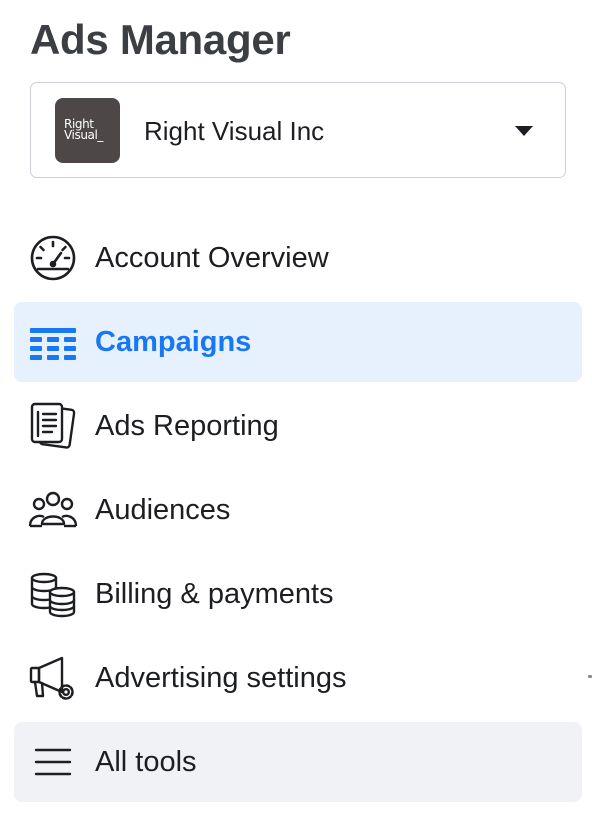  Describe the element at coordinates (212, 258) in the screenshot. I see `nav-item-label: Account Overview` at that location.